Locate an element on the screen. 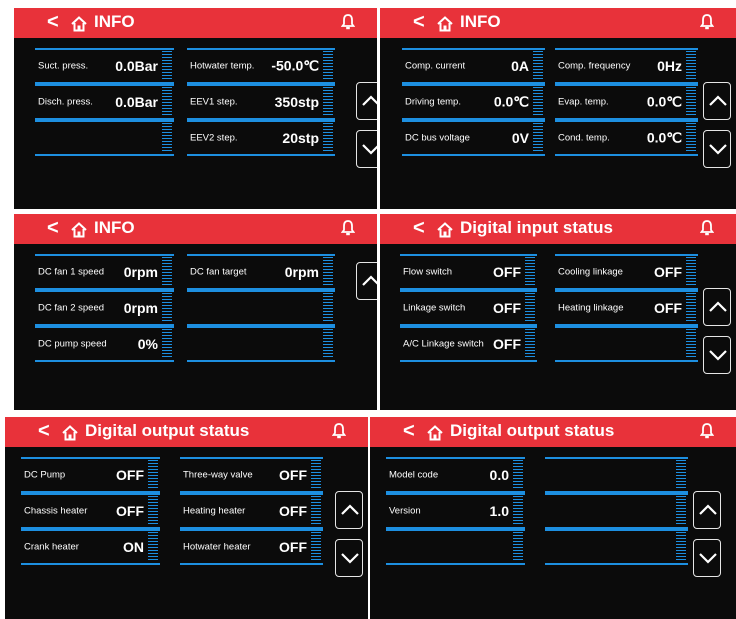  row-value: 0.0℃ is located at coordinates (664, 101).